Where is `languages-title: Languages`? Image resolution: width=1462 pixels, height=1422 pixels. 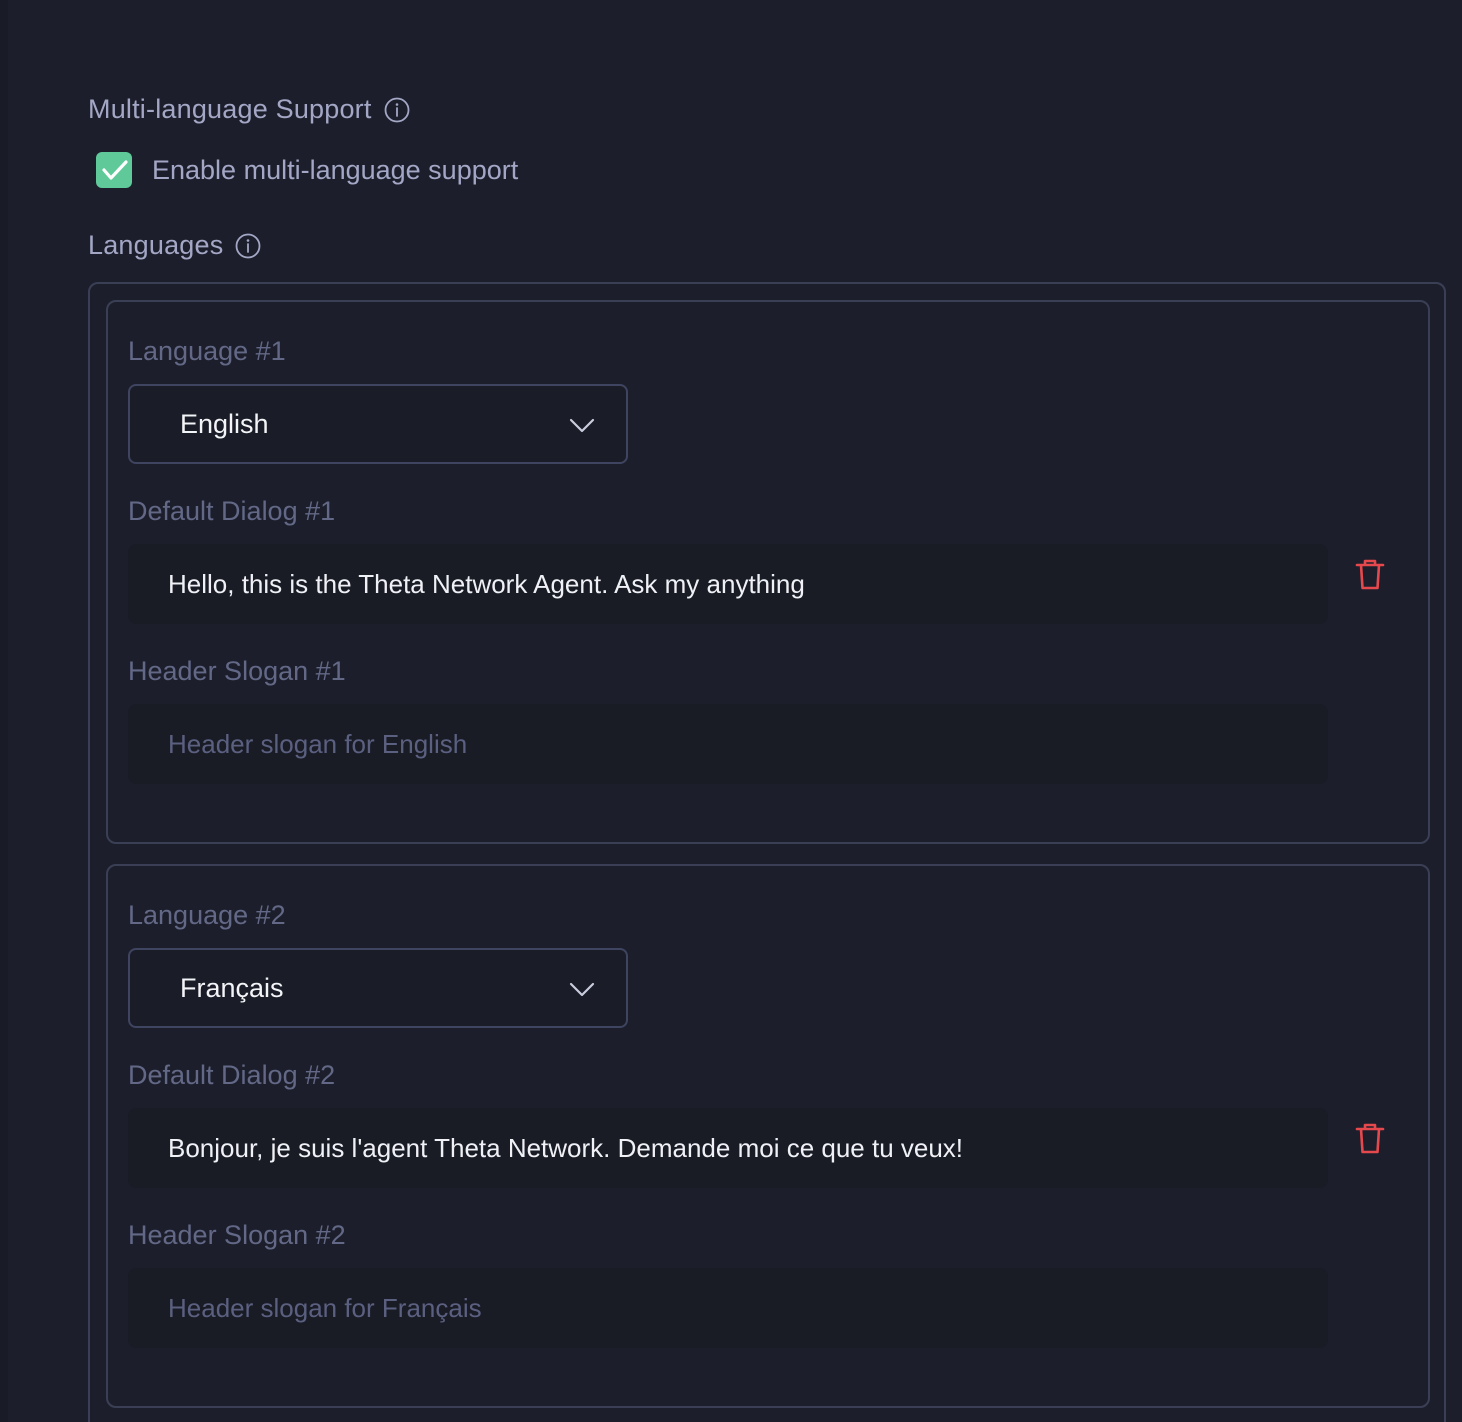 languages-title: Languages is located at coordinates (156, 245).